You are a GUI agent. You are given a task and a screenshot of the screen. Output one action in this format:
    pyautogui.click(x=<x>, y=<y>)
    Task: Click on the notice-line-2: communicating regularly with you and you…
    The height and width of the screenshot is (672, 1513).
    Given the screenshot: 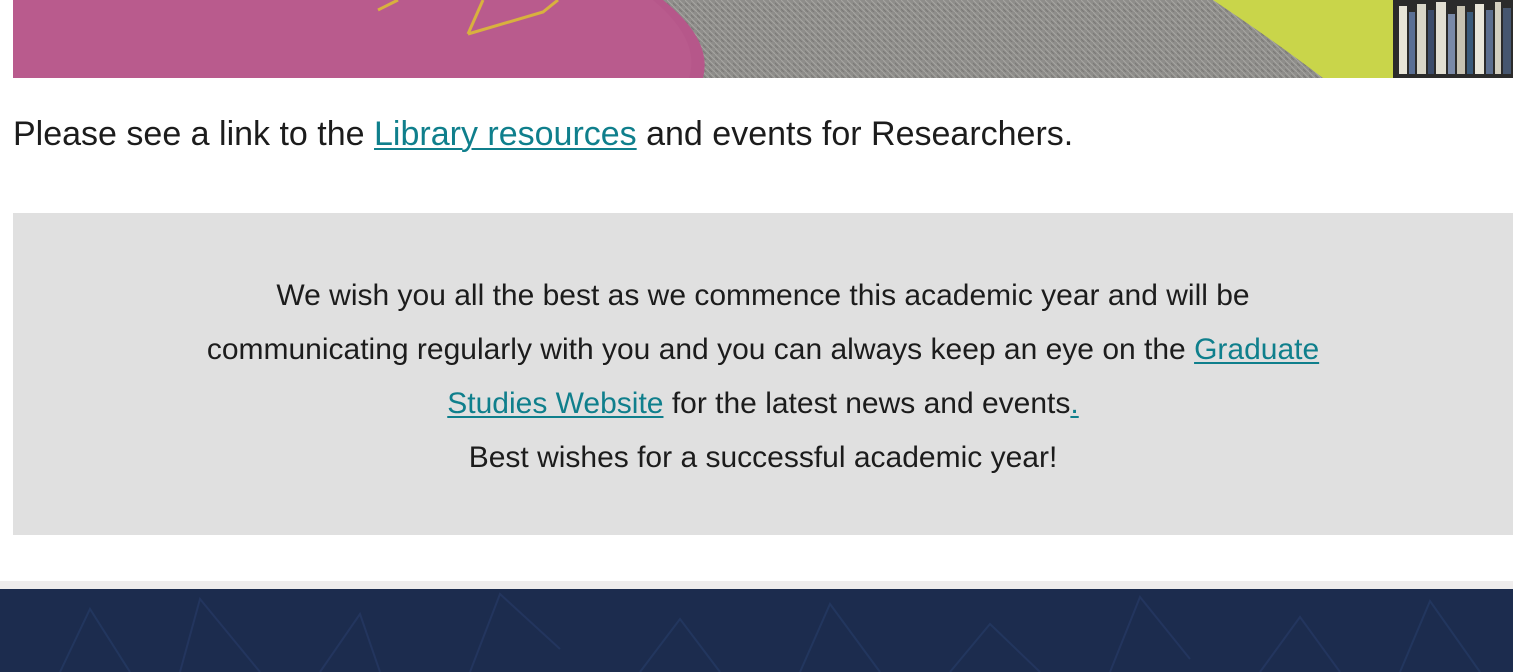 What is the action you would take?
    pyautogui.click(x=763, y=350)
    